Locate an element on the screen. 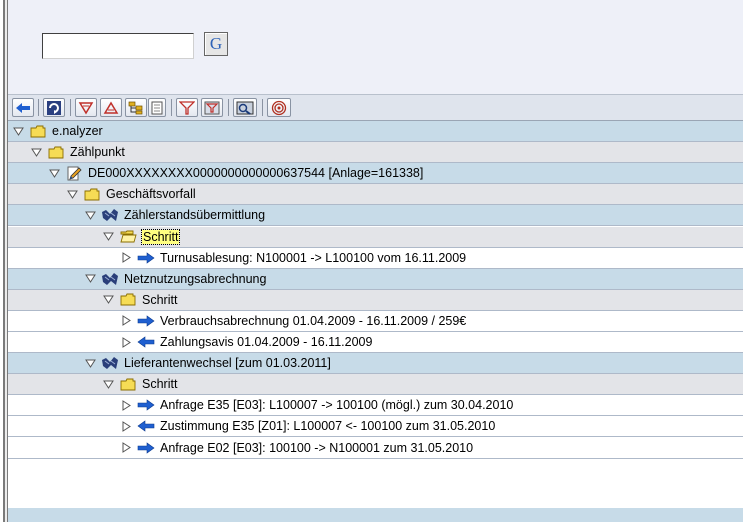 The image size is (743, 522). tree-bottom-band is located at coordinates (375, 515).